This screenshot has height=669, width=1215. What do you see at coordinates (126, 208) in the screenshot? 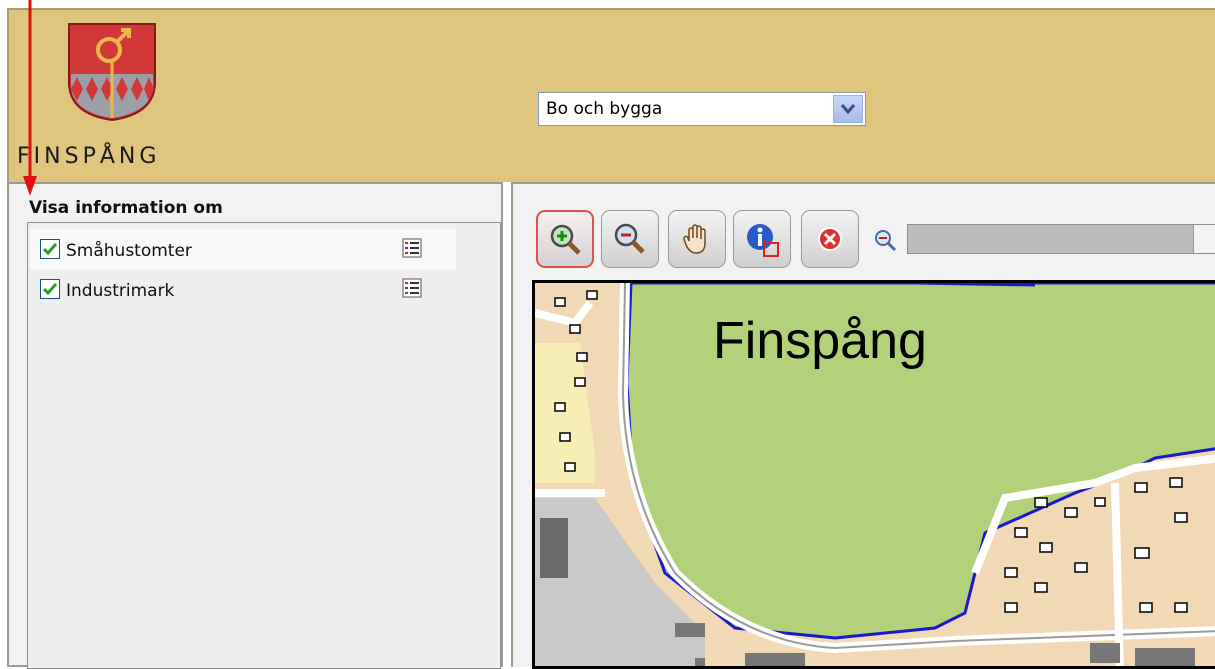
I see `panel-title: Visa information om` at bounding box center [126, 208].